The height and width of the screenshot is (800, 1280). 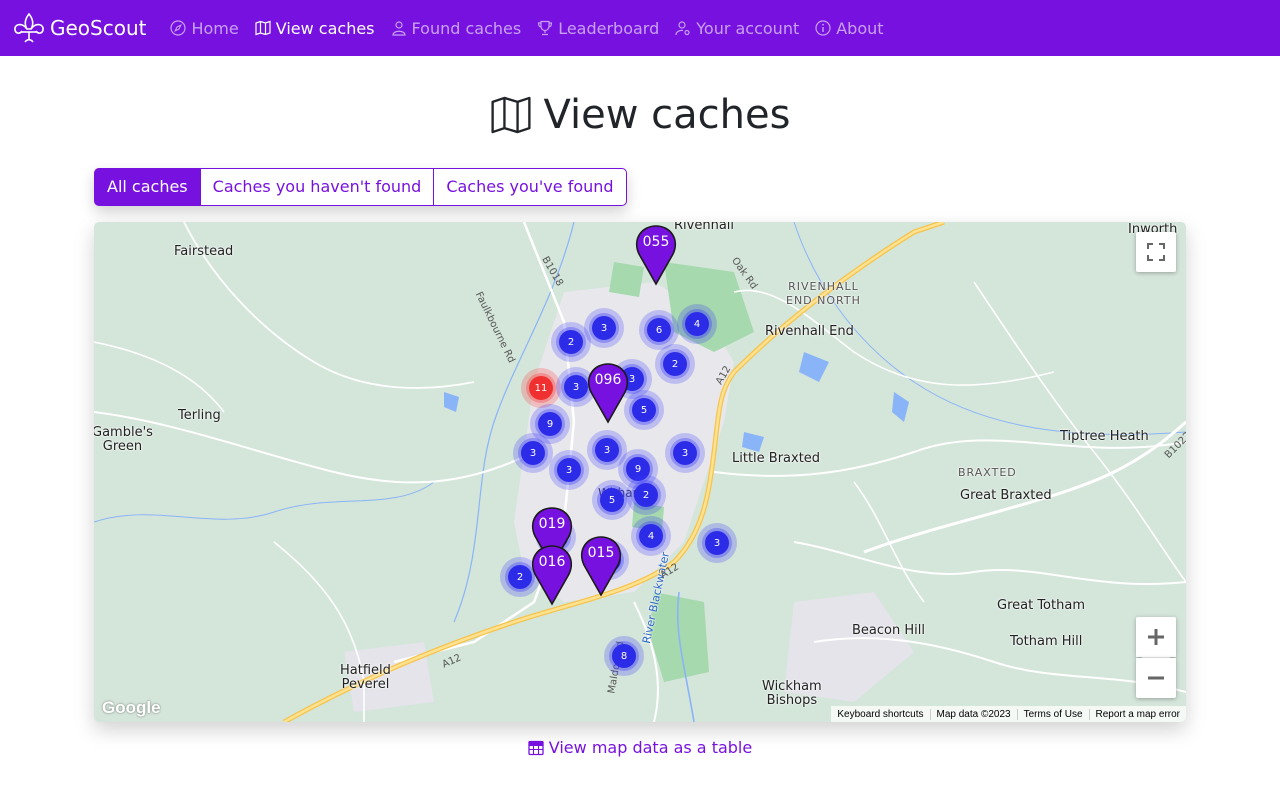 What do you see at coordinates (809, 331) in the screenshot?
I see `place-rivenhall-end: Rivenhall End` at bounding box center [809, 331].